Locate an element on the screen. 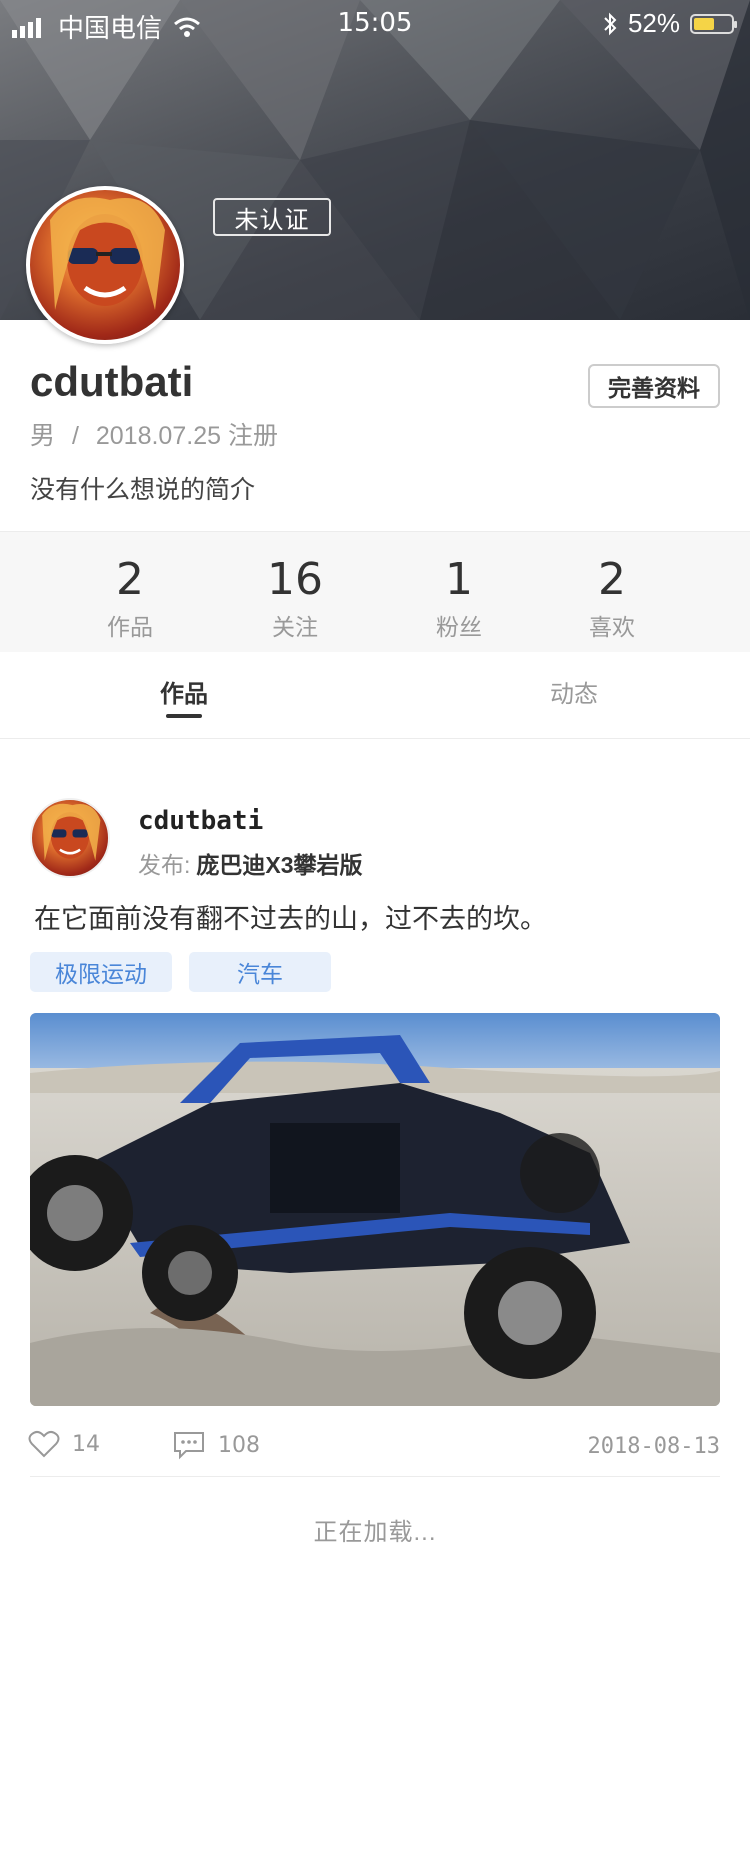  profile-username: cdutbati is located at coordinates (112, 381).